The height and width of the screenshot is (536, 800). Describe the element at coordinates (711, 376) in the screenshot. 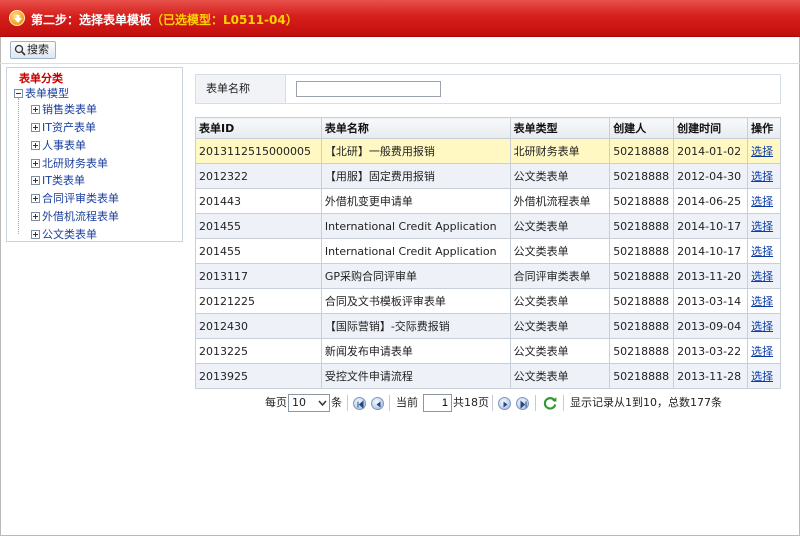

I see `cell-time: 2013-11-28` at that location.